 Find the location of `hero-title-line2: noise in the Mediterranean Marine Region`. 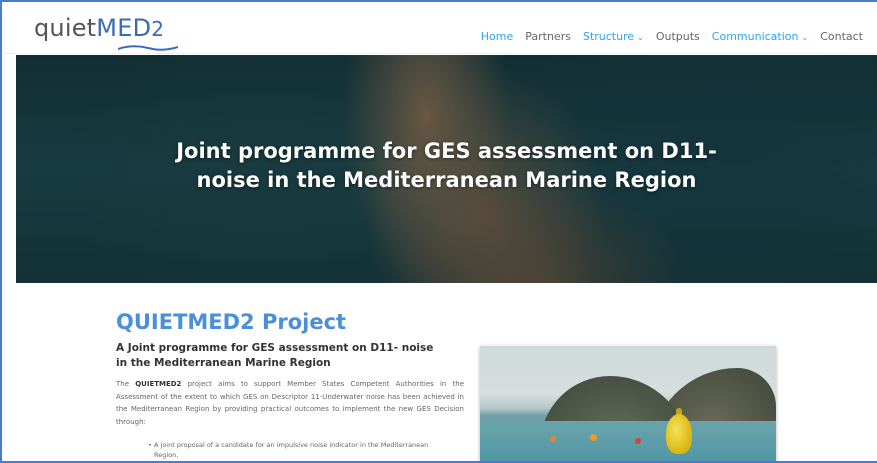

hero-title-line2: noise in the Mediterranean Marine Region is located at coordinates (446, 180).